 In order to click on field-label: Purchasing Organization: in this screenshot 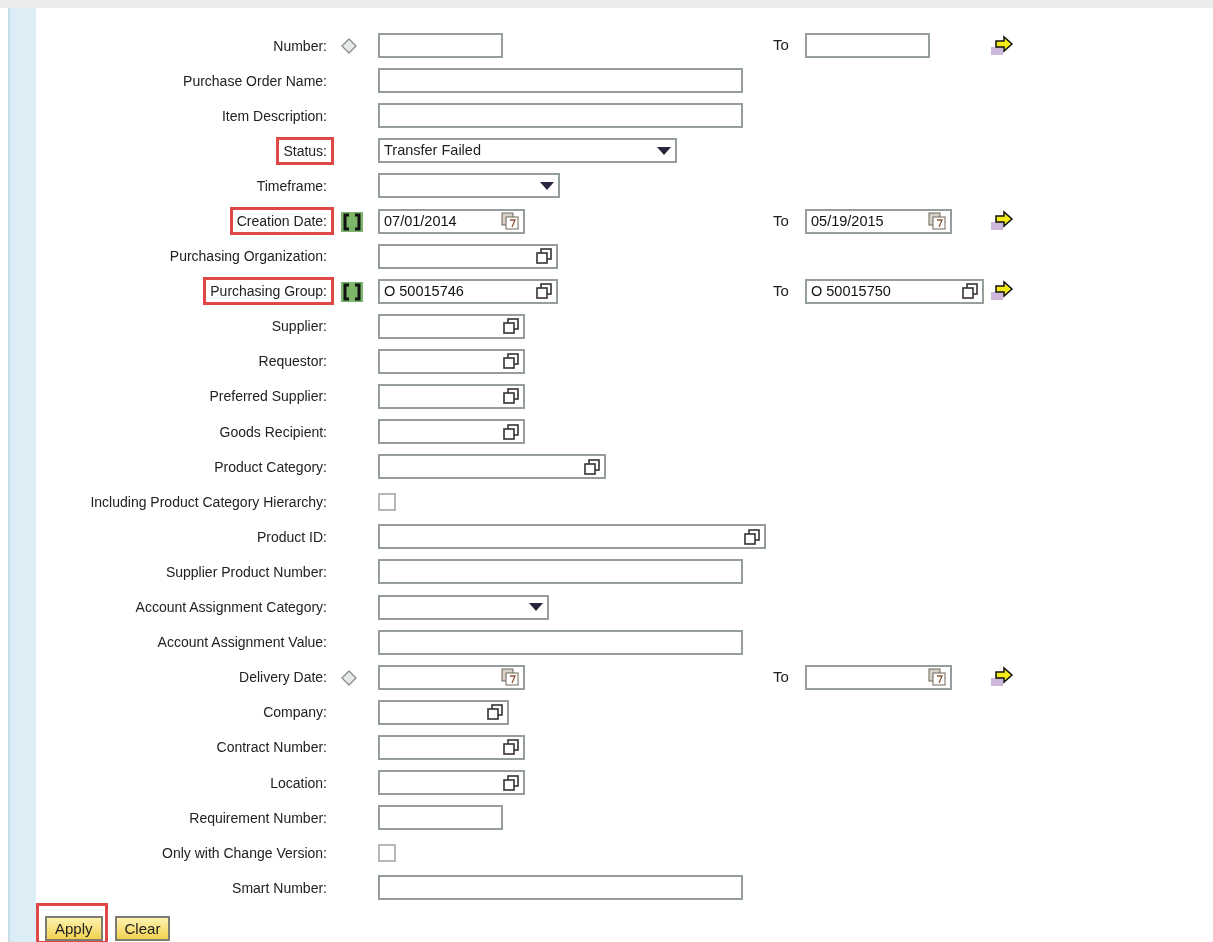, I will do `click(248, 257)`.